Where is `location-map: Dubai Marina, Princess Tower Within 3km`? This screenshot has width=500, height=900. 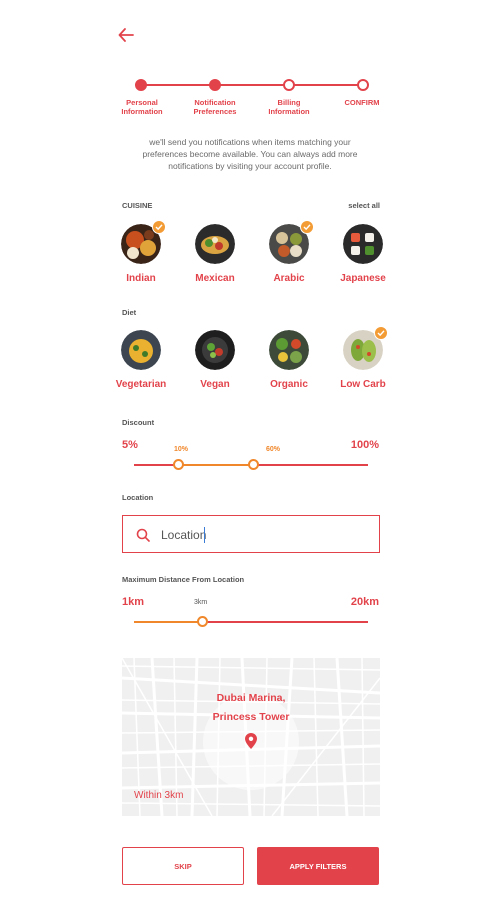 location-map: Dubai Marina, Princess Tower Within 3km is located at coordinates (251, 737).